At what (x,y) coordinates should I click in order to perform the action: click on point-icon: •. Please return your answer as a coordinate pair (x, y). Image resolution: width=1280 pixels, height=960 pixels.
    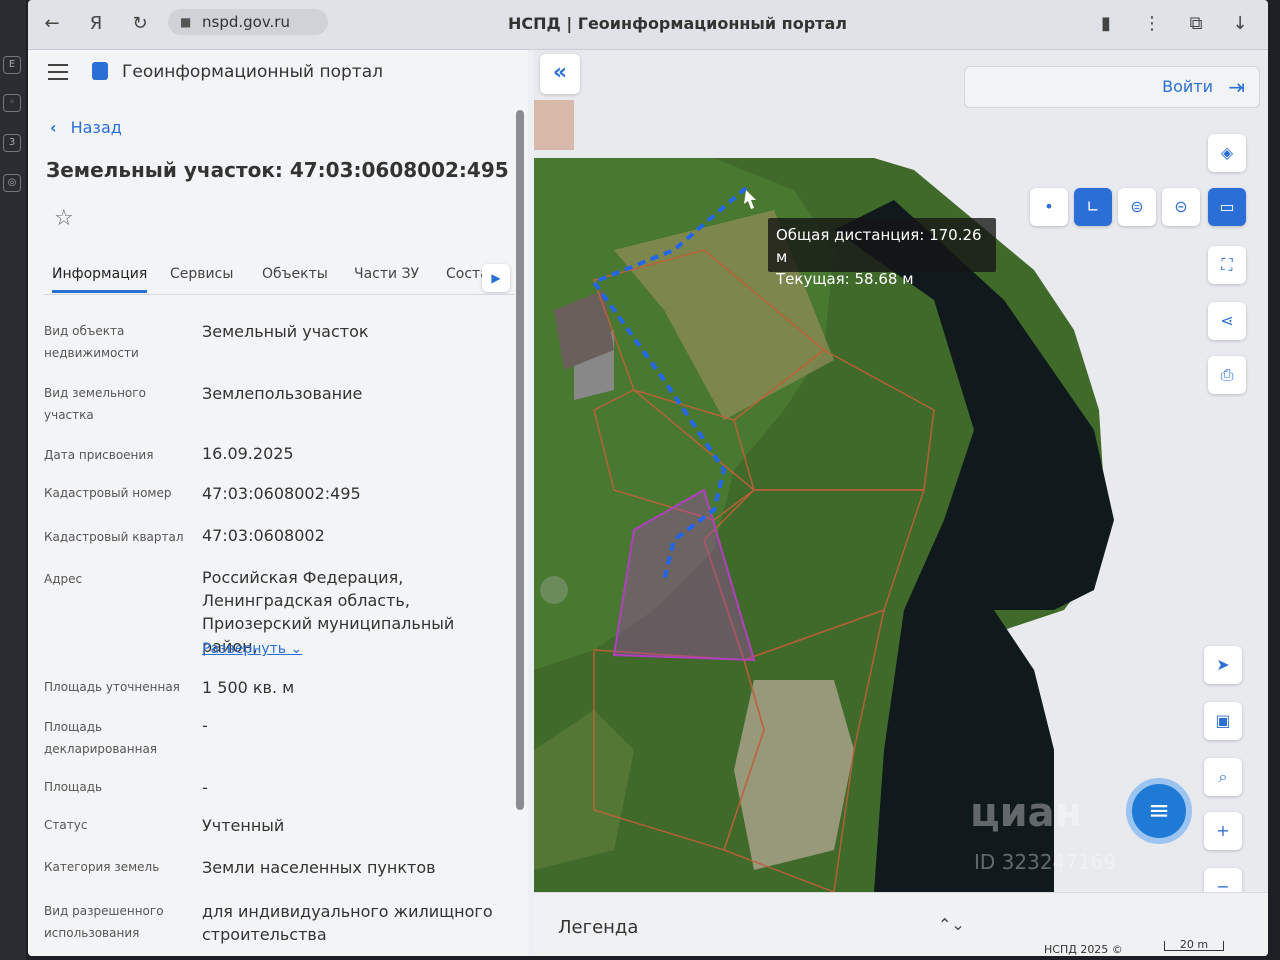
    Looking at the image, I should click on (1049, 207).